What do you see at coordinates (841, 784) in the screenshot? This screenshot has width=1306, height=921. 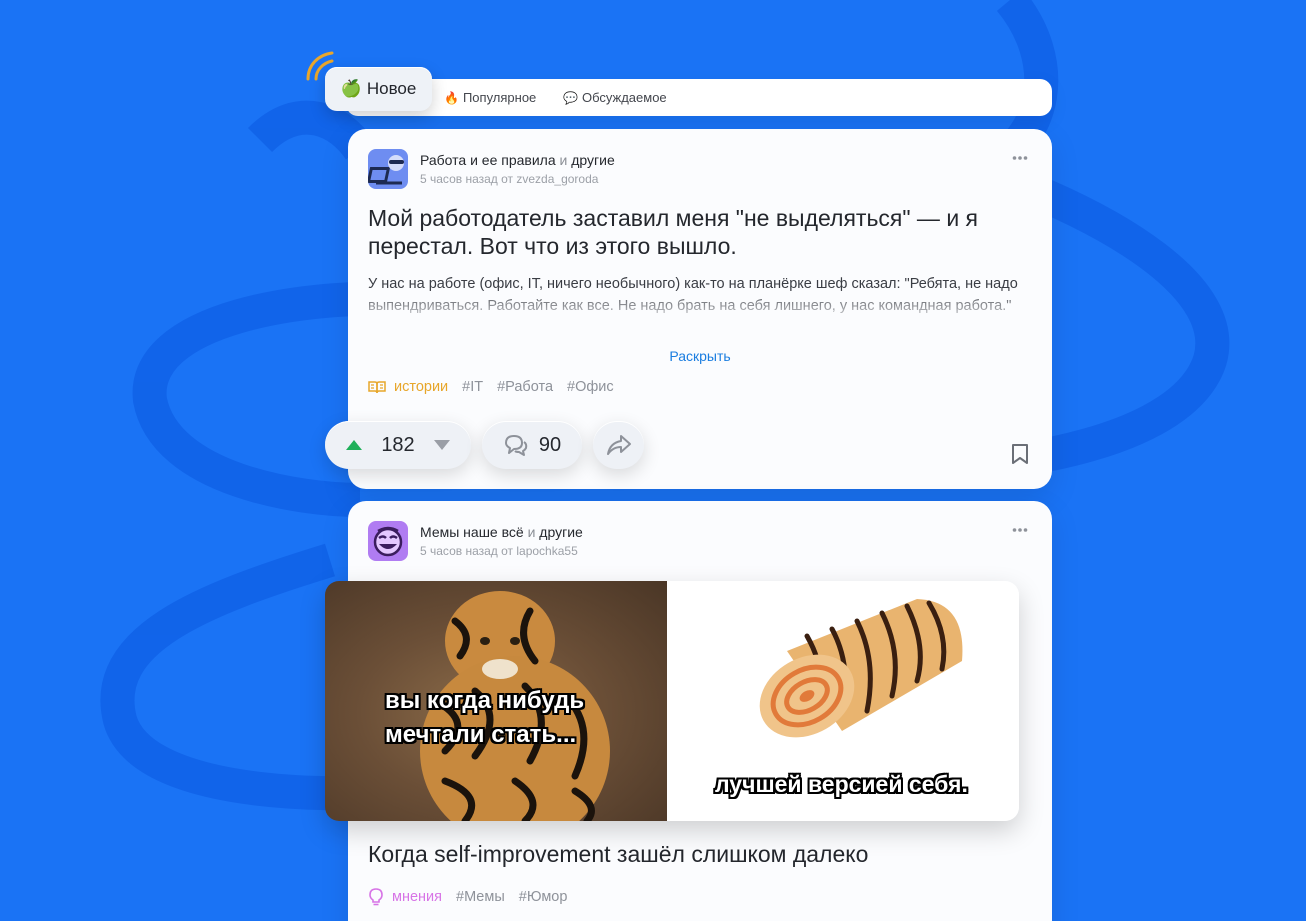 I see `meme-caption-right: лучшей версией себя.` at bounding box center [841, 784].